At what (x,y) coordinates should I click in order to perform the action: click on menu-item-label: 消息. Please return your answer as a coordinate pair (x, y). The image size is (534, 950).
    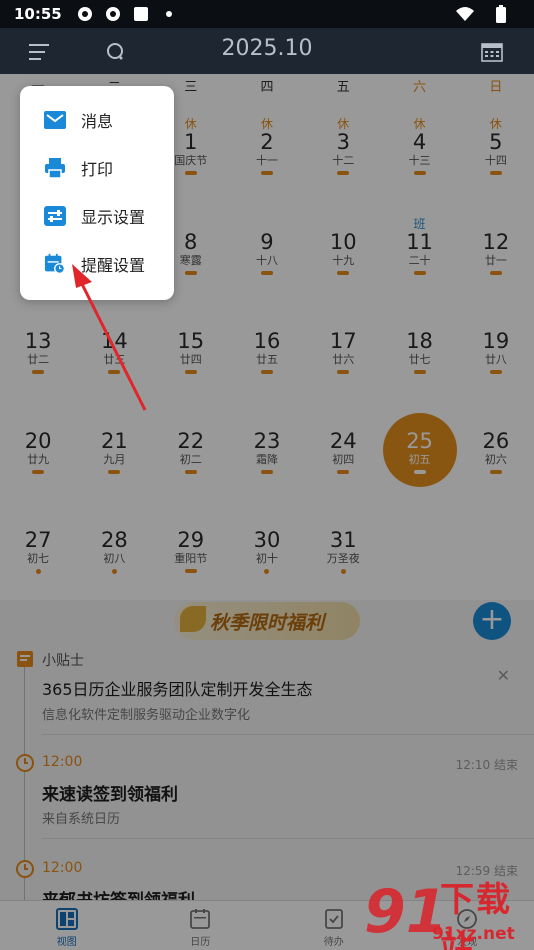
    Looking at the image, I should click on (97, 121).